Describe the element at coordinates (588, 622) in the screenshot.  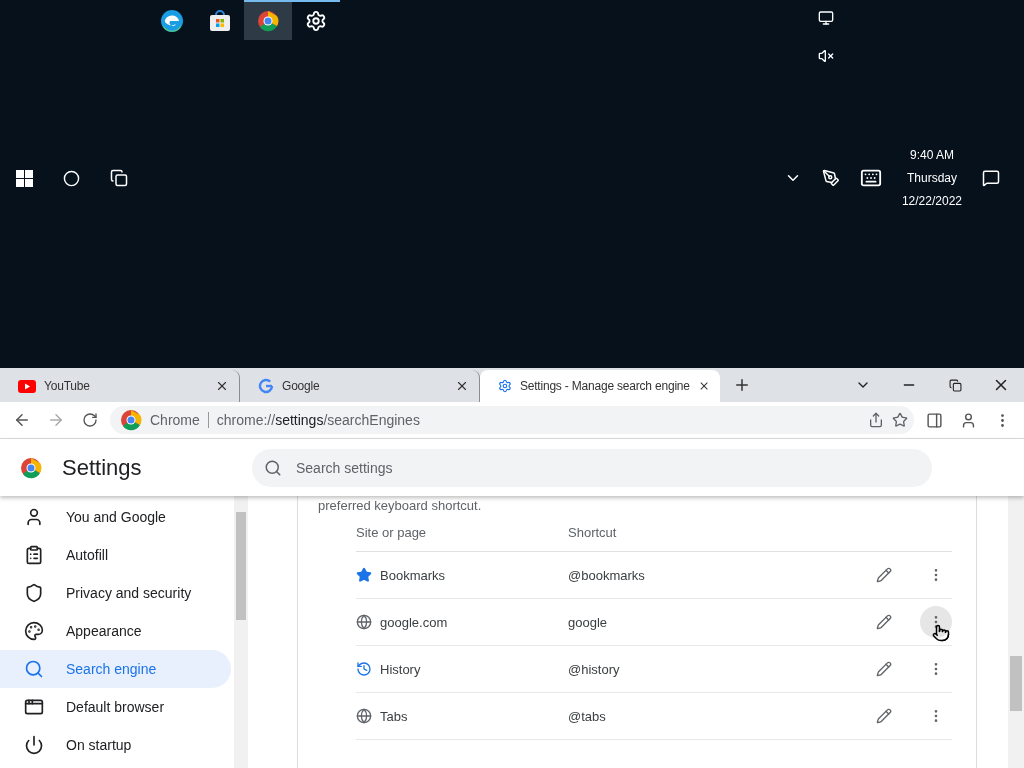
I see `table-cell: google` at that location.